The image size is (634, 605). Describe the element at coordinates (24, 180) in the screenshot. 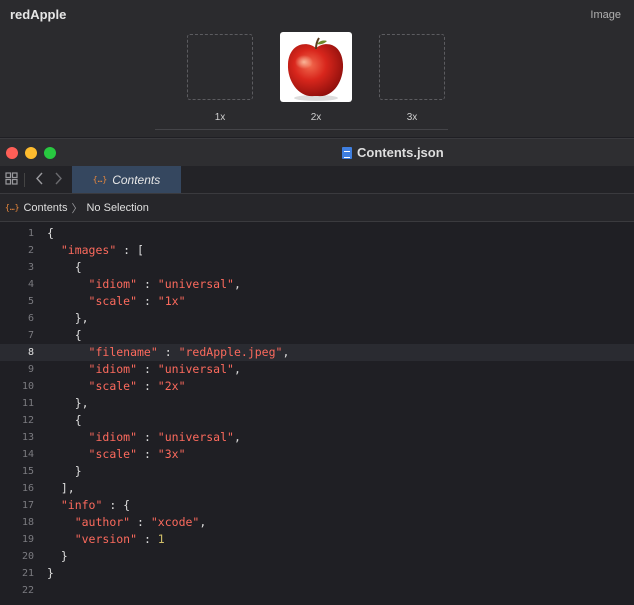

I see `toolbar-divider` at that location.